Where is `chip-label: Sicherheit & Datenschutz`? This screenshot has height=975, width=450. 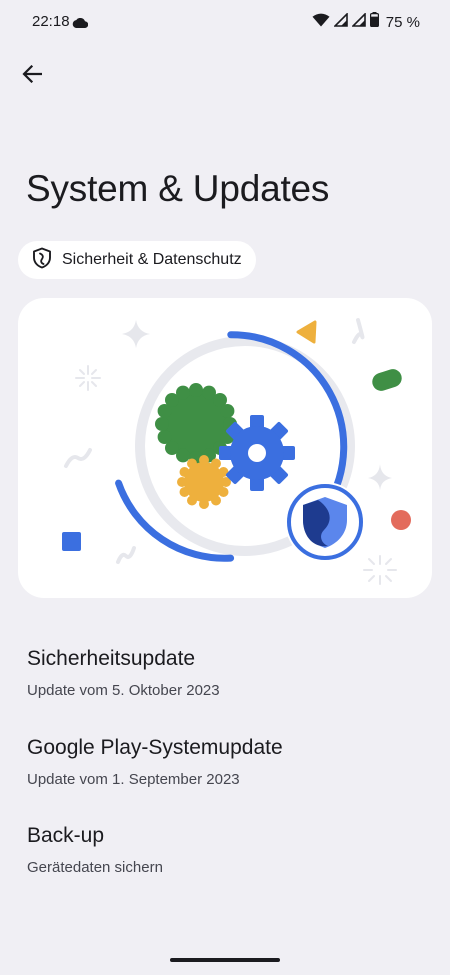
chip-label: Sicherheit & Datenschutz is located at coordinates (152, 259).